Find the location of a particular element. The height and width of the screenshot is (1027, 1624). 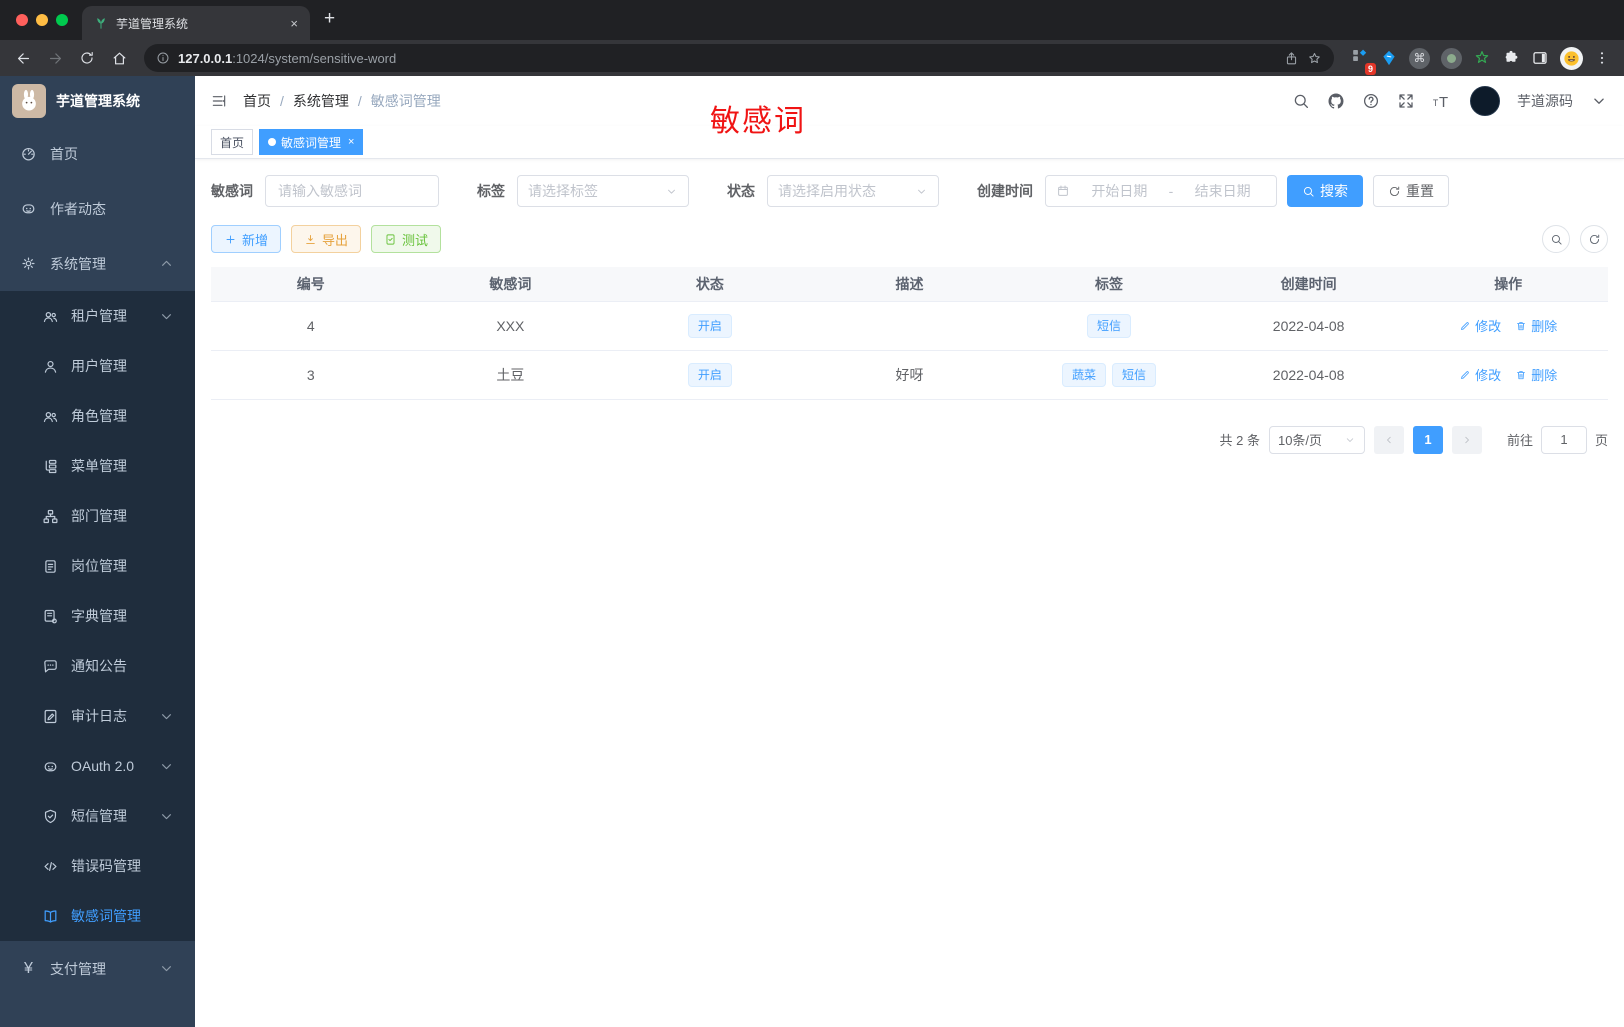

sidebar-item-error-code: 错误码管理 is located at coordinates (97, 866).